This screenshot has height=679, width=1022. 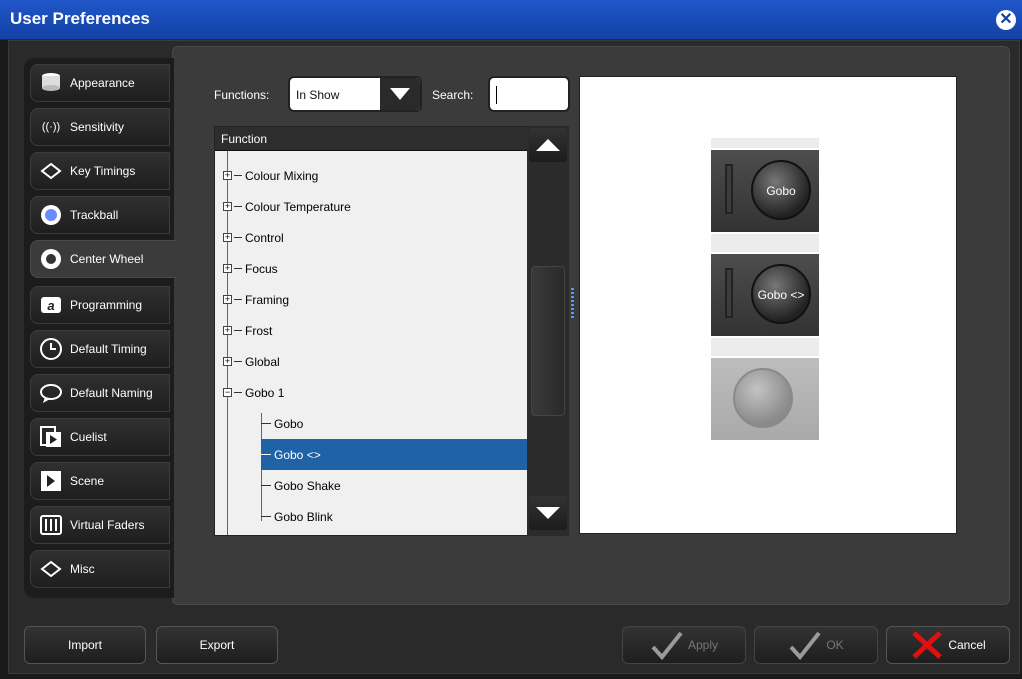 What do you see at coordinates (394, 485) in the screenshot?
I see `tree-node-child: Gobo Shake` at bounding box center [394, 485].